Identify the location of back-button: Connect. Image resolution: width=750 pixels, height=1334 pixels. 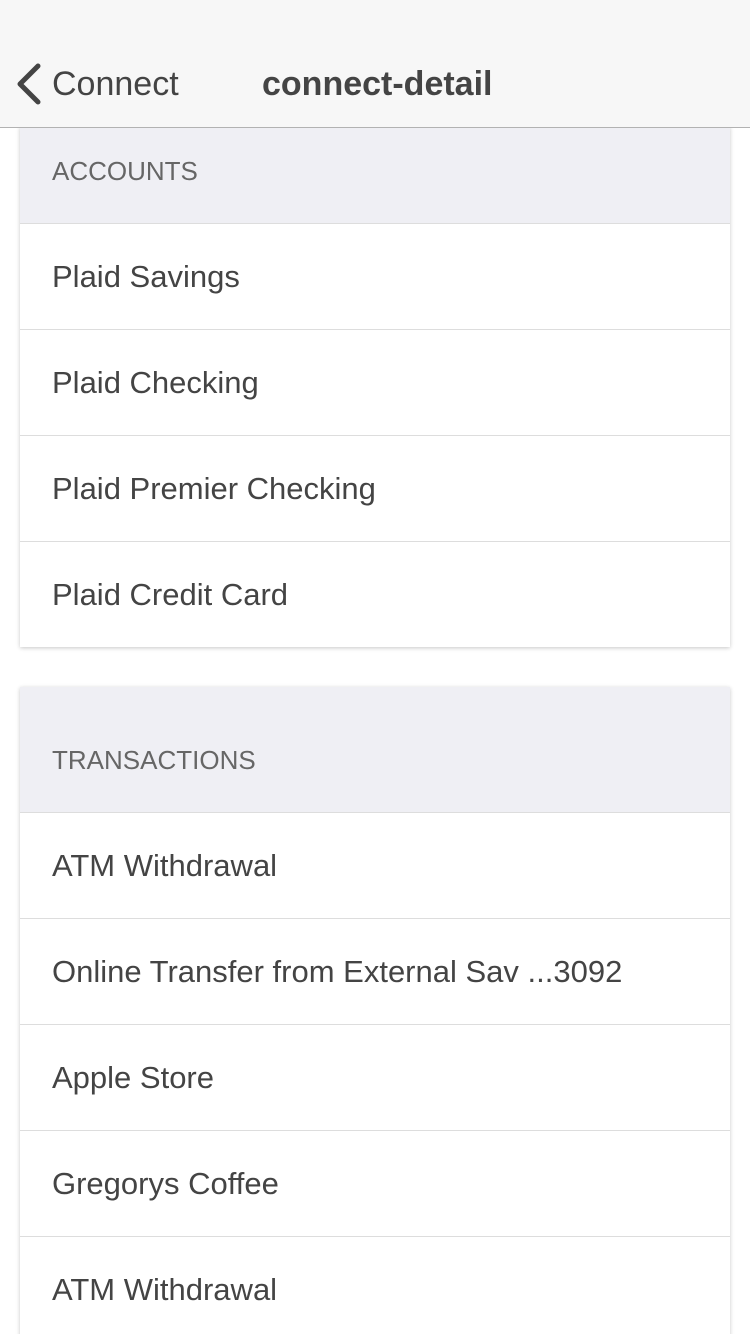
(96, 84).